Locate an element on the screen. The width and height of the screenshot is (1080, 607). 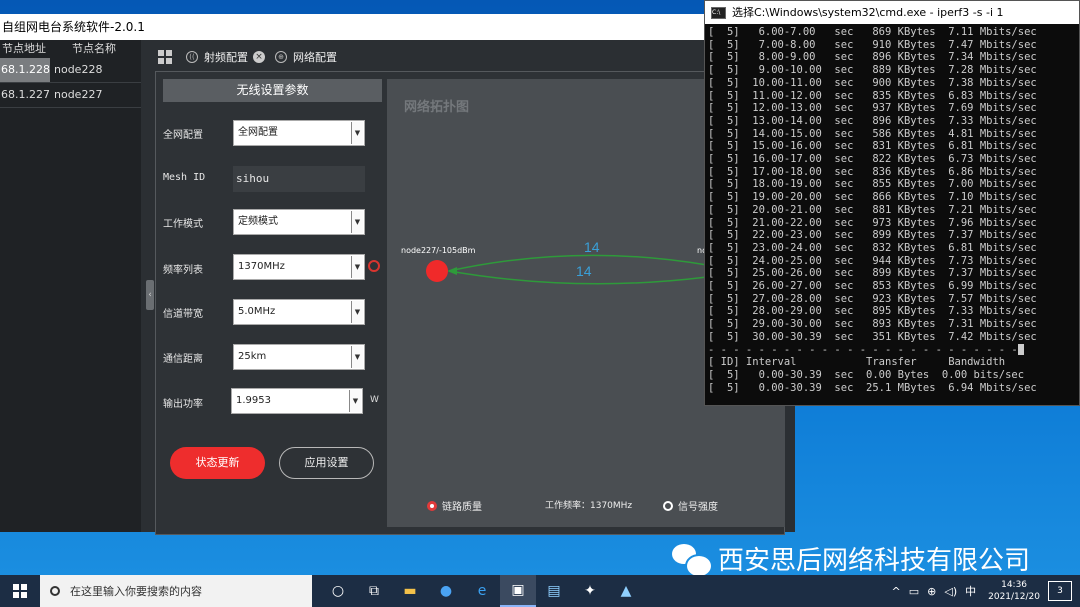
net-config-value: 全网配置 is located at coordinates (258, 132).